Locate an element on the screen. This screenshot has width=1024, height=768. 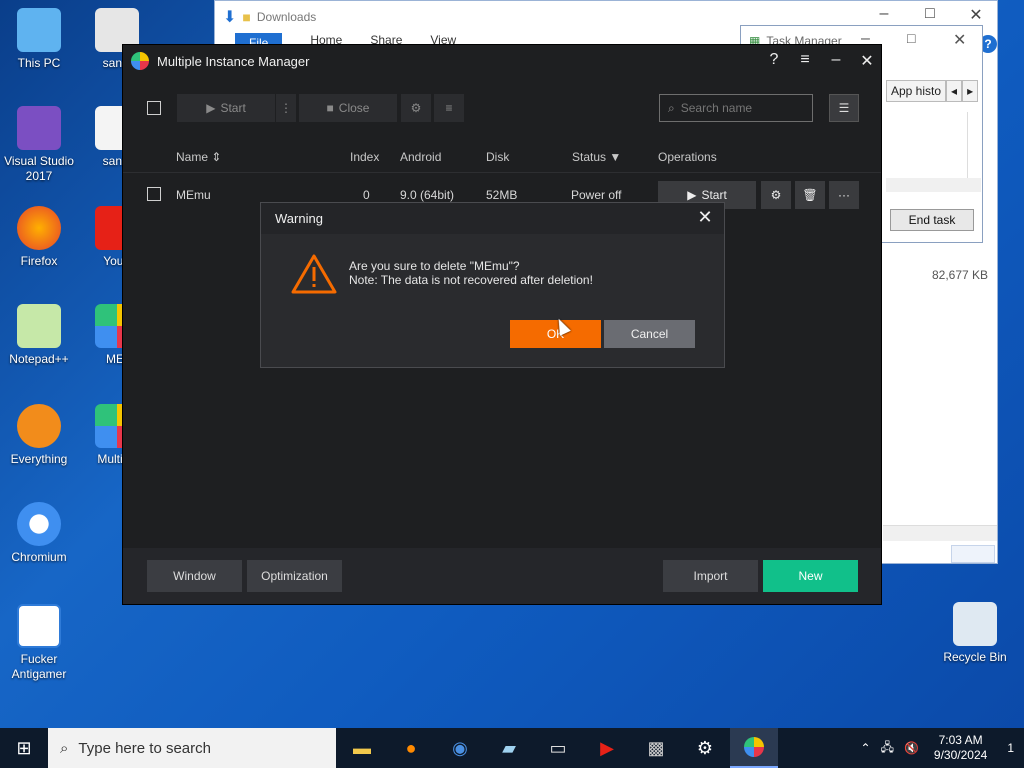
taskbar-terminal: ▭ is located at coordinates (558, 748).